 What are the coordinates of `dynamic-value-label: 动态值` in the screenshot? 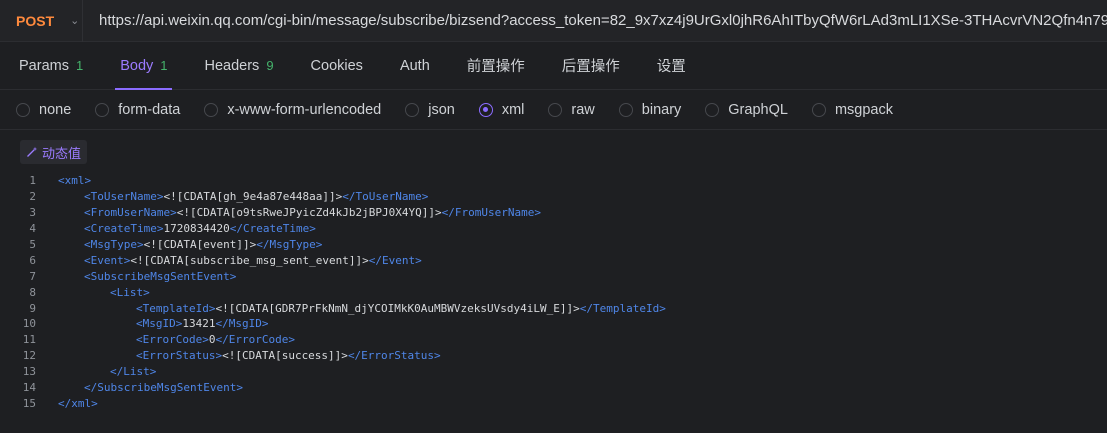 It's located at (62, 153).